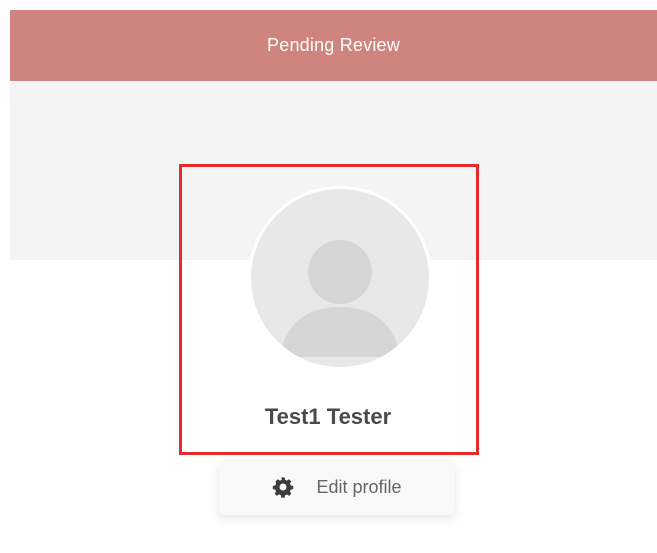  Describe the element at coordinates (283, 487) in the screenshot. I see `gear-icon` at that location.